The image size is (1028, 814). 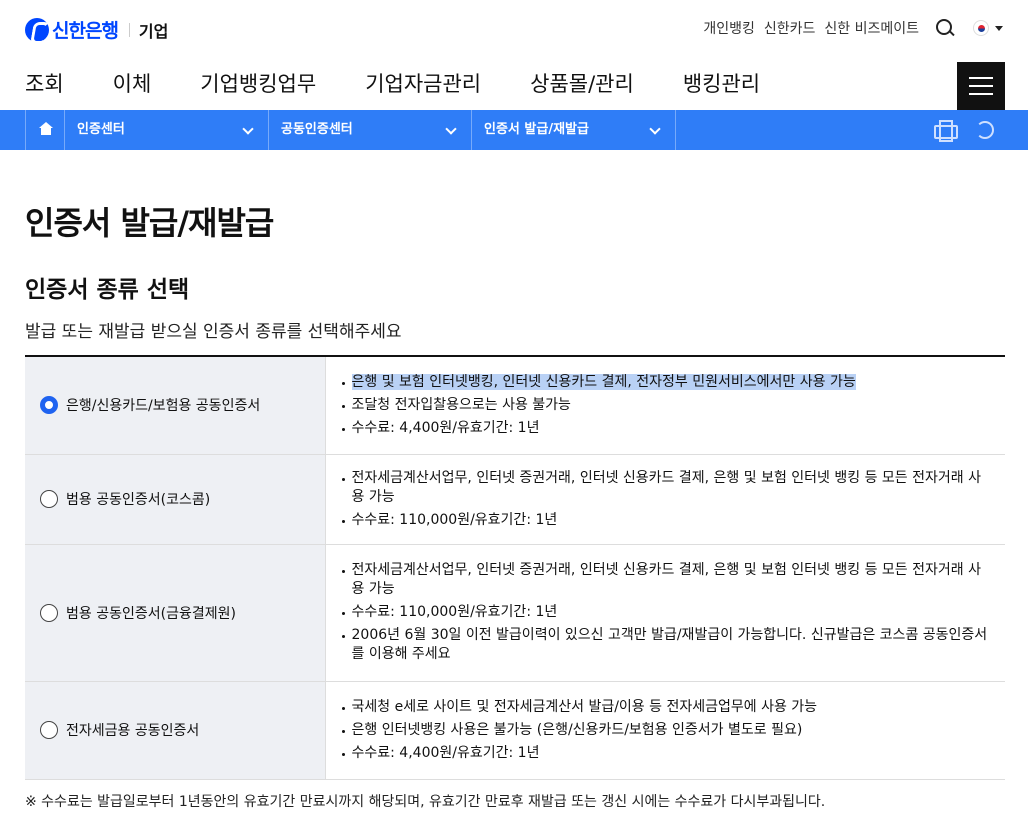 I want to click on search-icon, so click(x=945, y=28).